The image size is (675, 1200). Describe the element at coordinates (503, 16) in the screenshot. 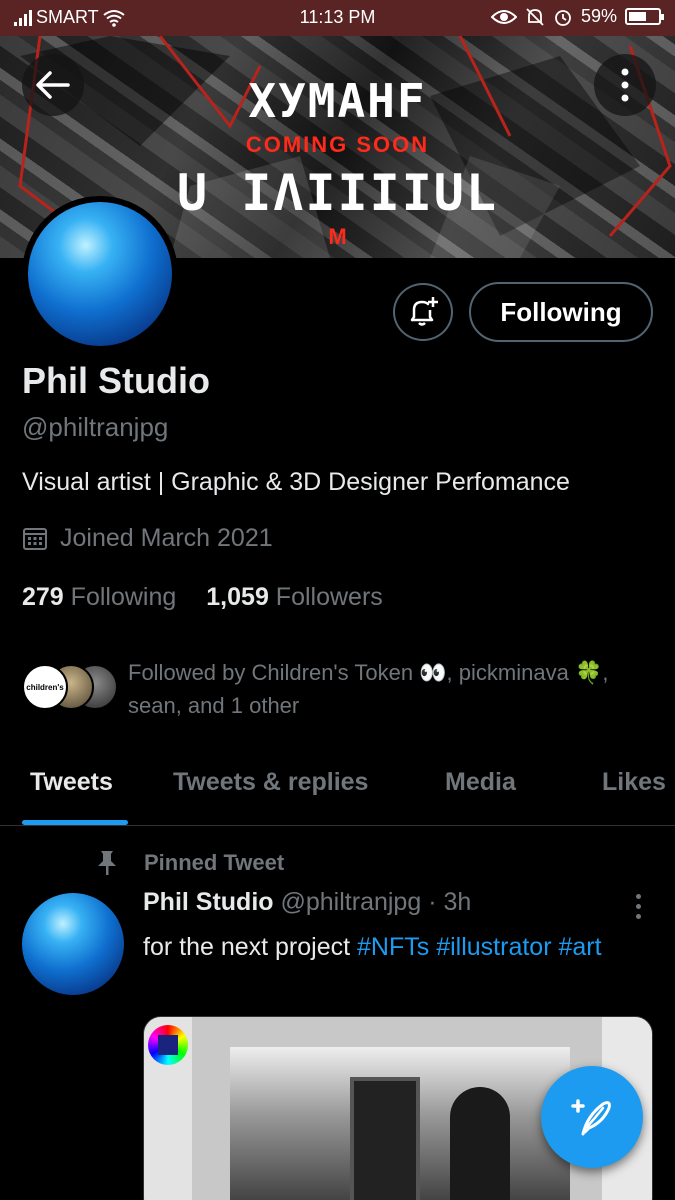

I see `eye-icon` at that location.